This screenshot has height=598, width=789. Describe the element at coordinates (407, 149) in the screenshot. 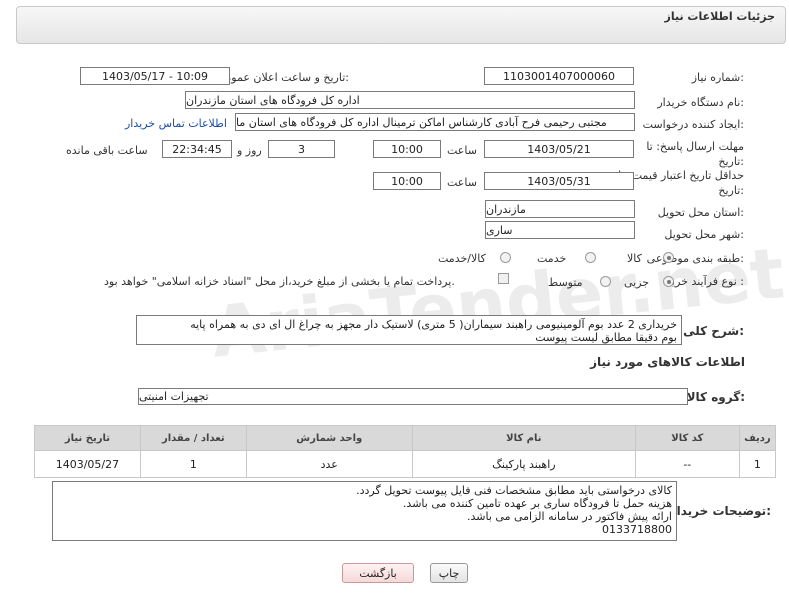

I see `deadline-time-field: 10:00` at that location.